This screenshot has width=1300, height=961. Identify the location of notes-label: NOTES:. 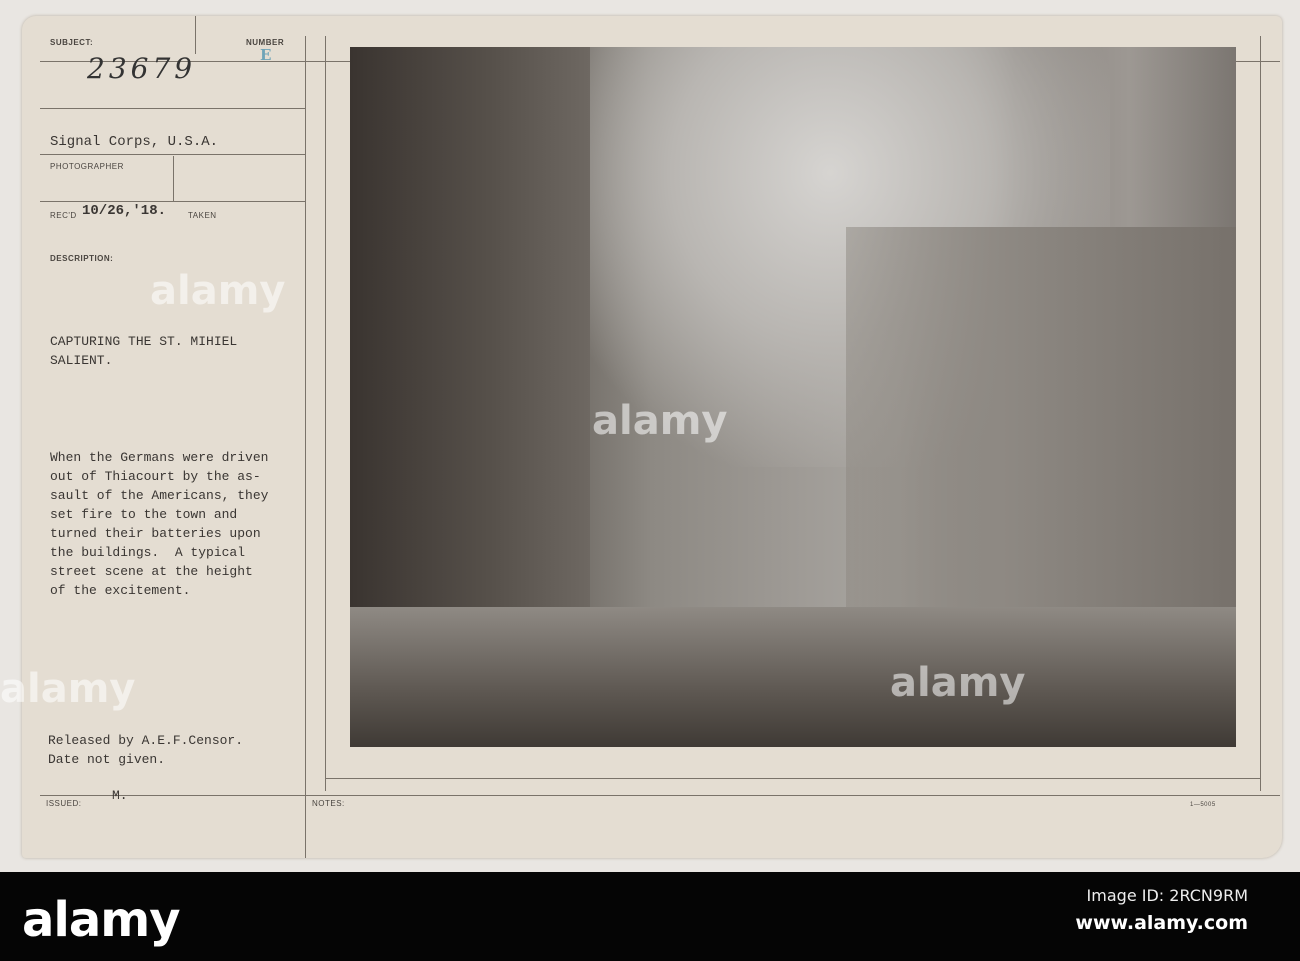
(328, 803).